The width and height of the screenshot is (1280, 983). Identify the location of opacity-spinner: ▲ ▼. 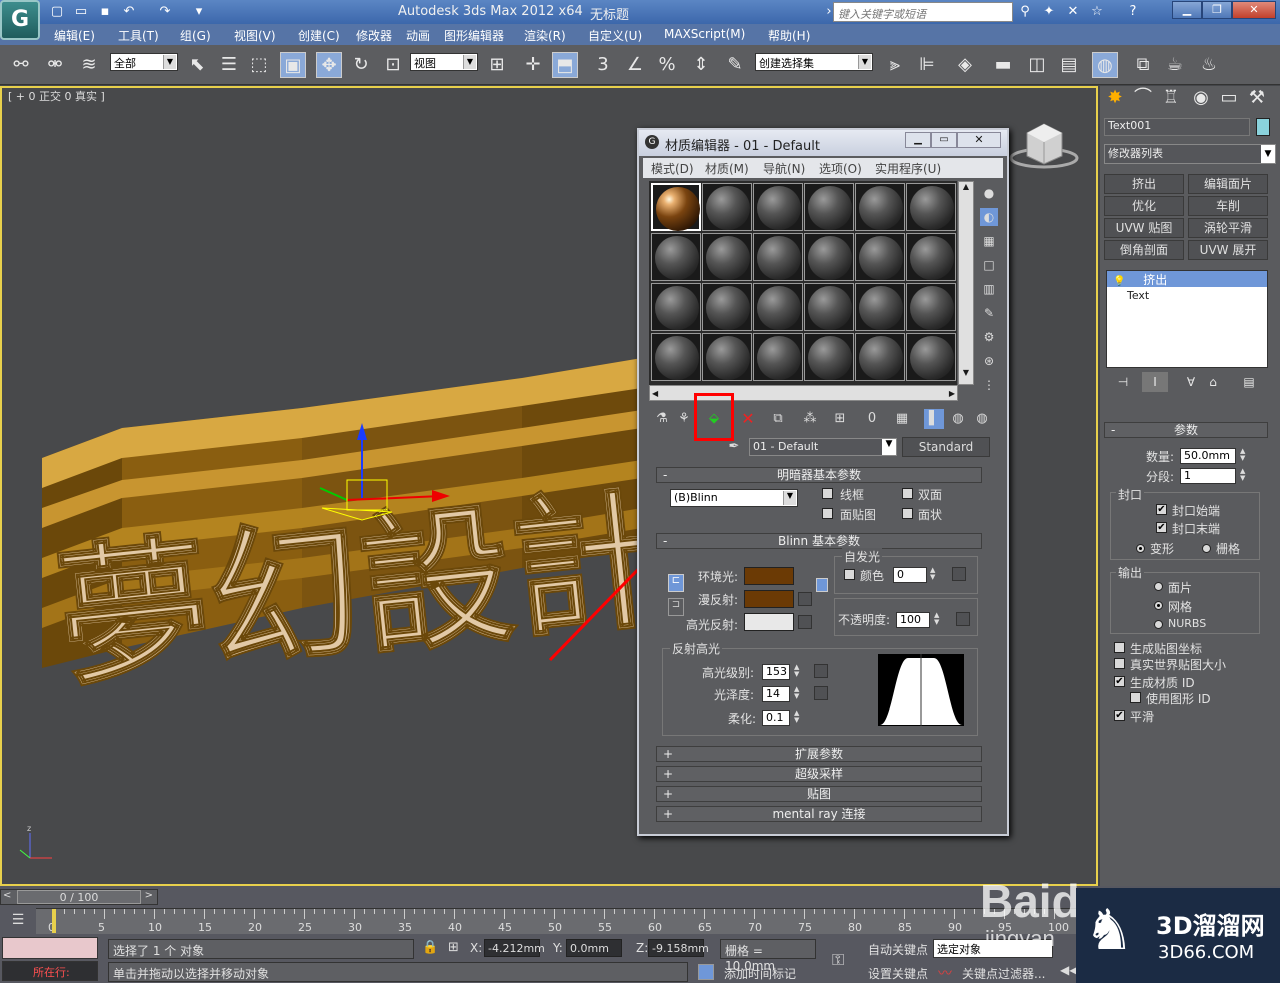
(938, 619).